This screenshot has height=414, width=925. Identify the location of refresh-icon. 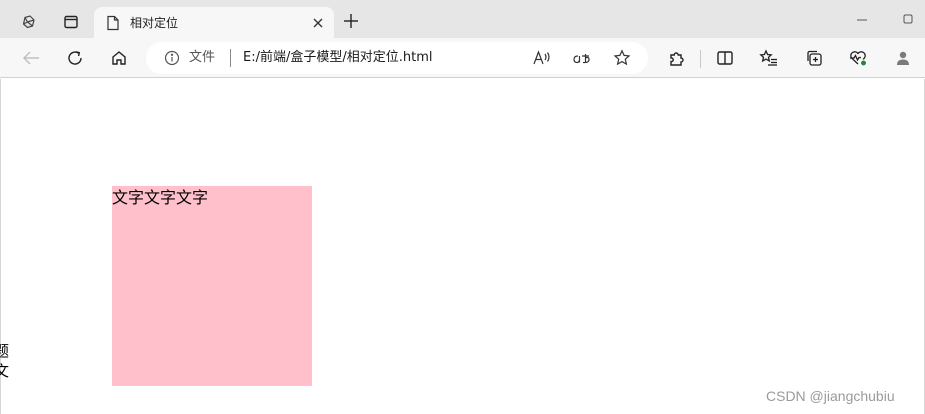
(75, 58).